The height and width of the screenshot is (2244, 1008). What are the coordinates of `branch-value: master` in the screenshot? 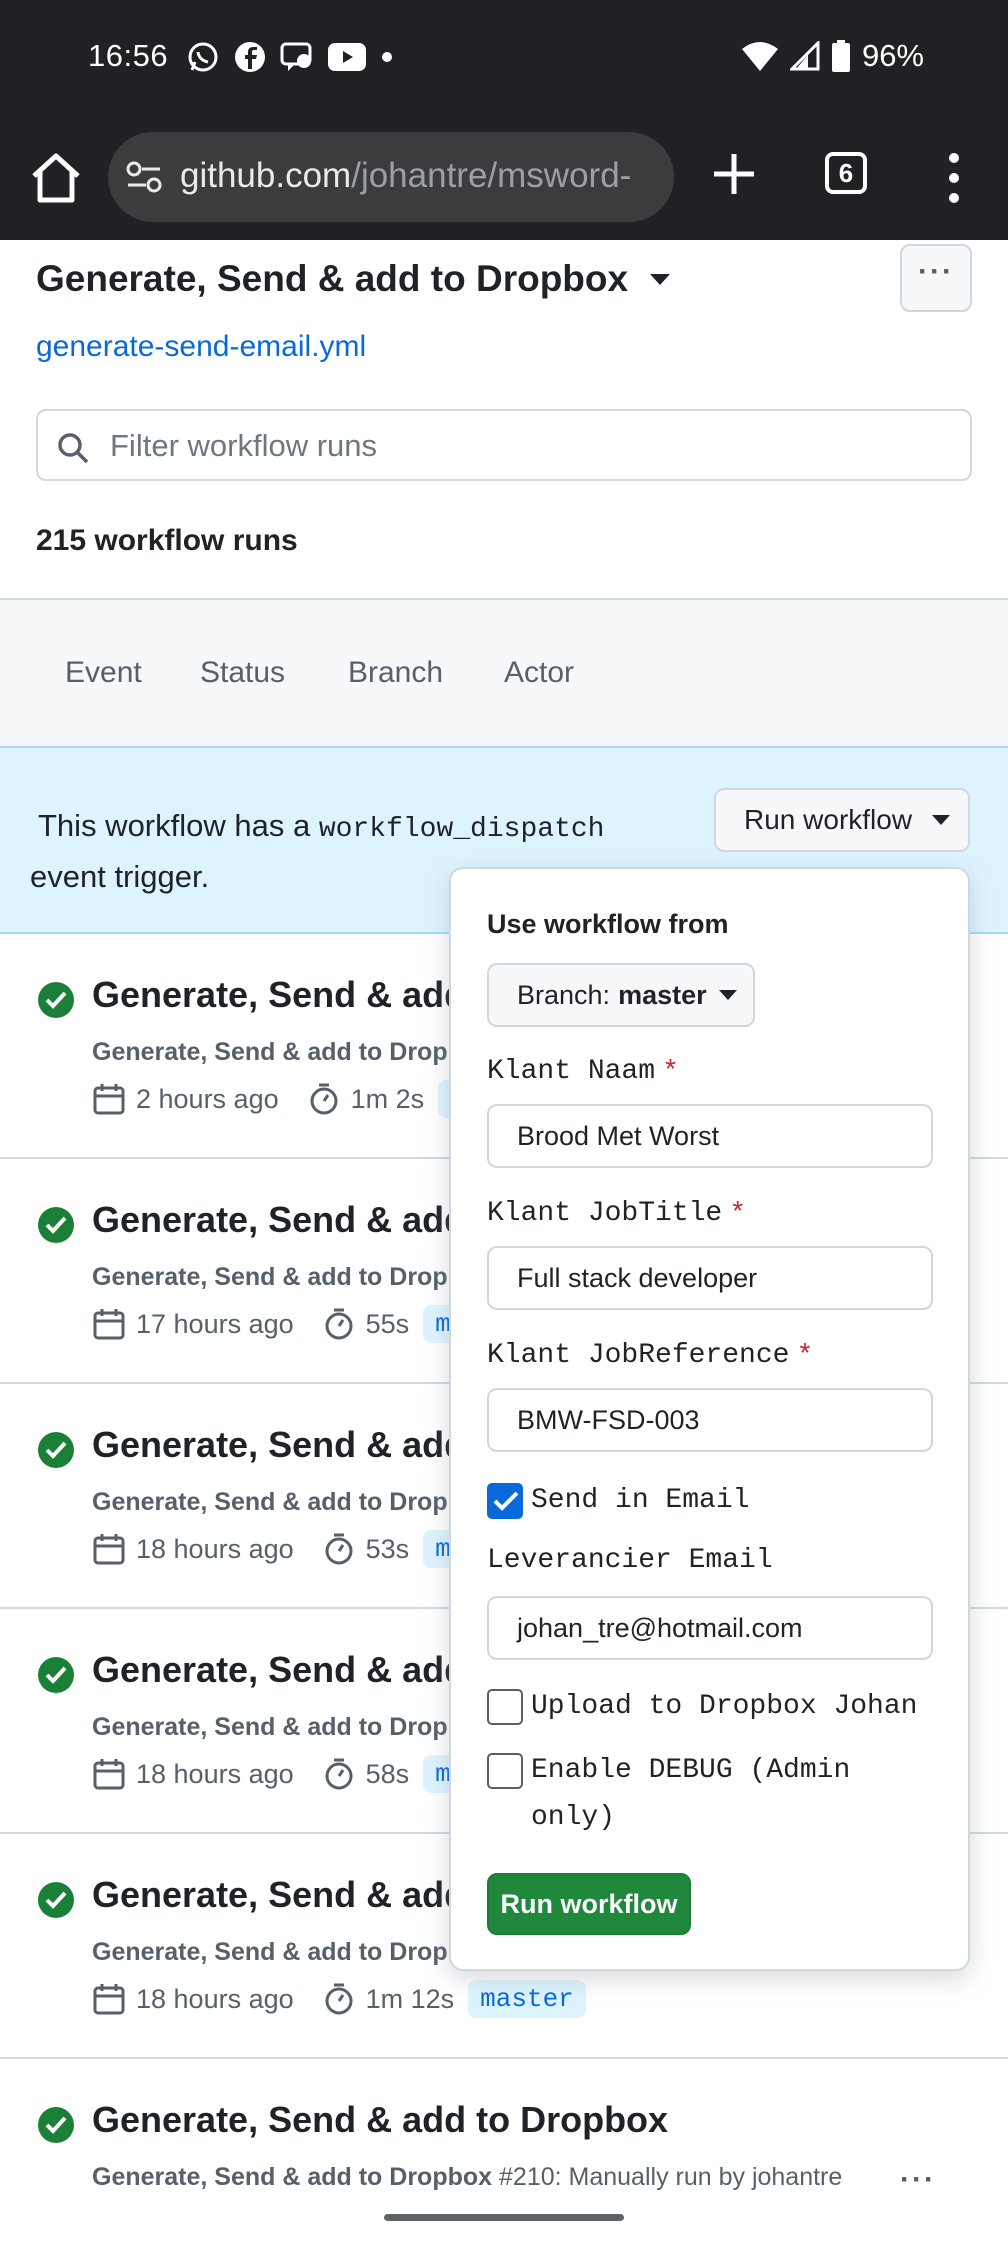 It's located at (662, 994).